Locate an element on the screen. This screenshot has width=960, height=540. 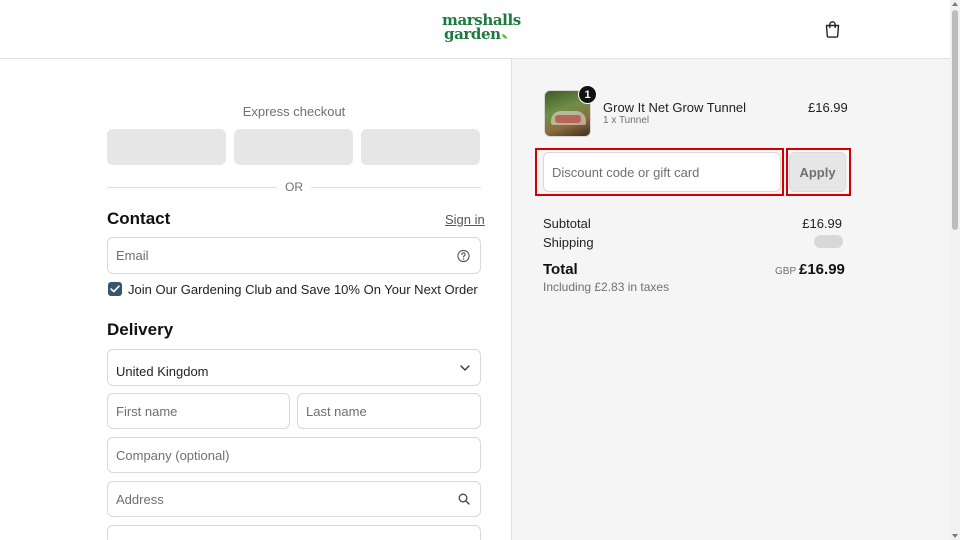
email-field: Email is located at coordinates (294, 255).